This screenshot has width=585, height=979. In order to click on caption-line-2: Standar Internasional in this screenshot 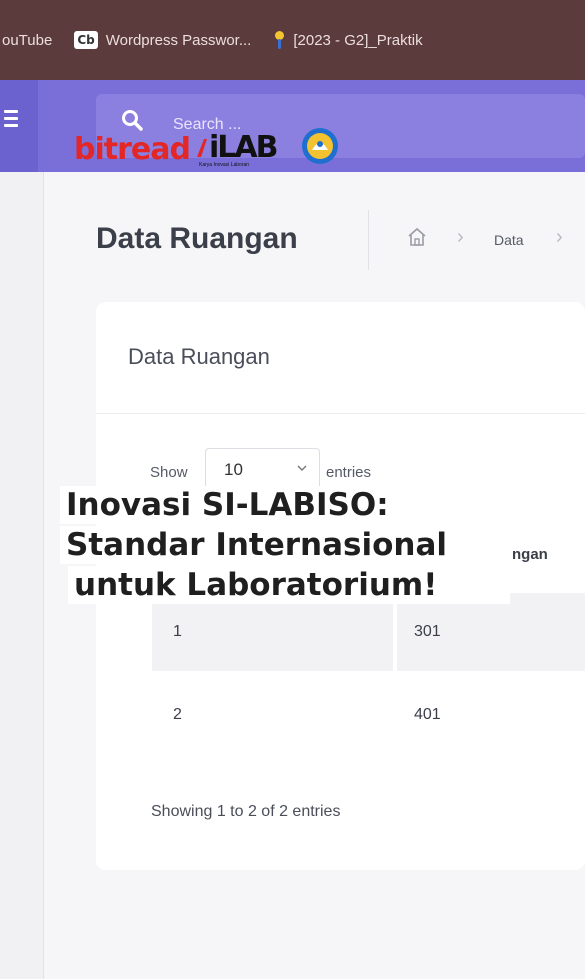, I will do `click(257, 545)`.